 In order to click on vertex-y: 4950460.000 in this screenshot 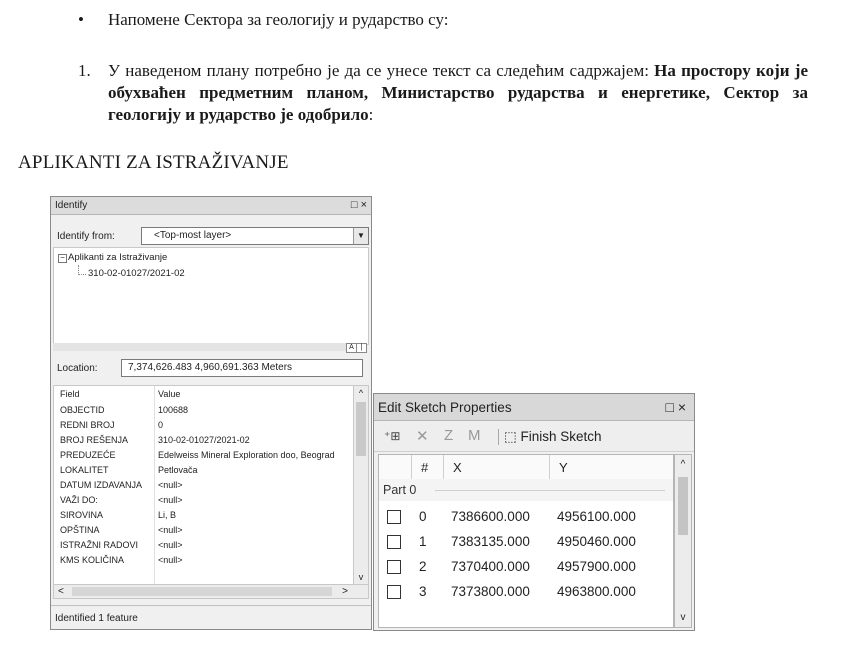, I will do `click(596, 541)`.